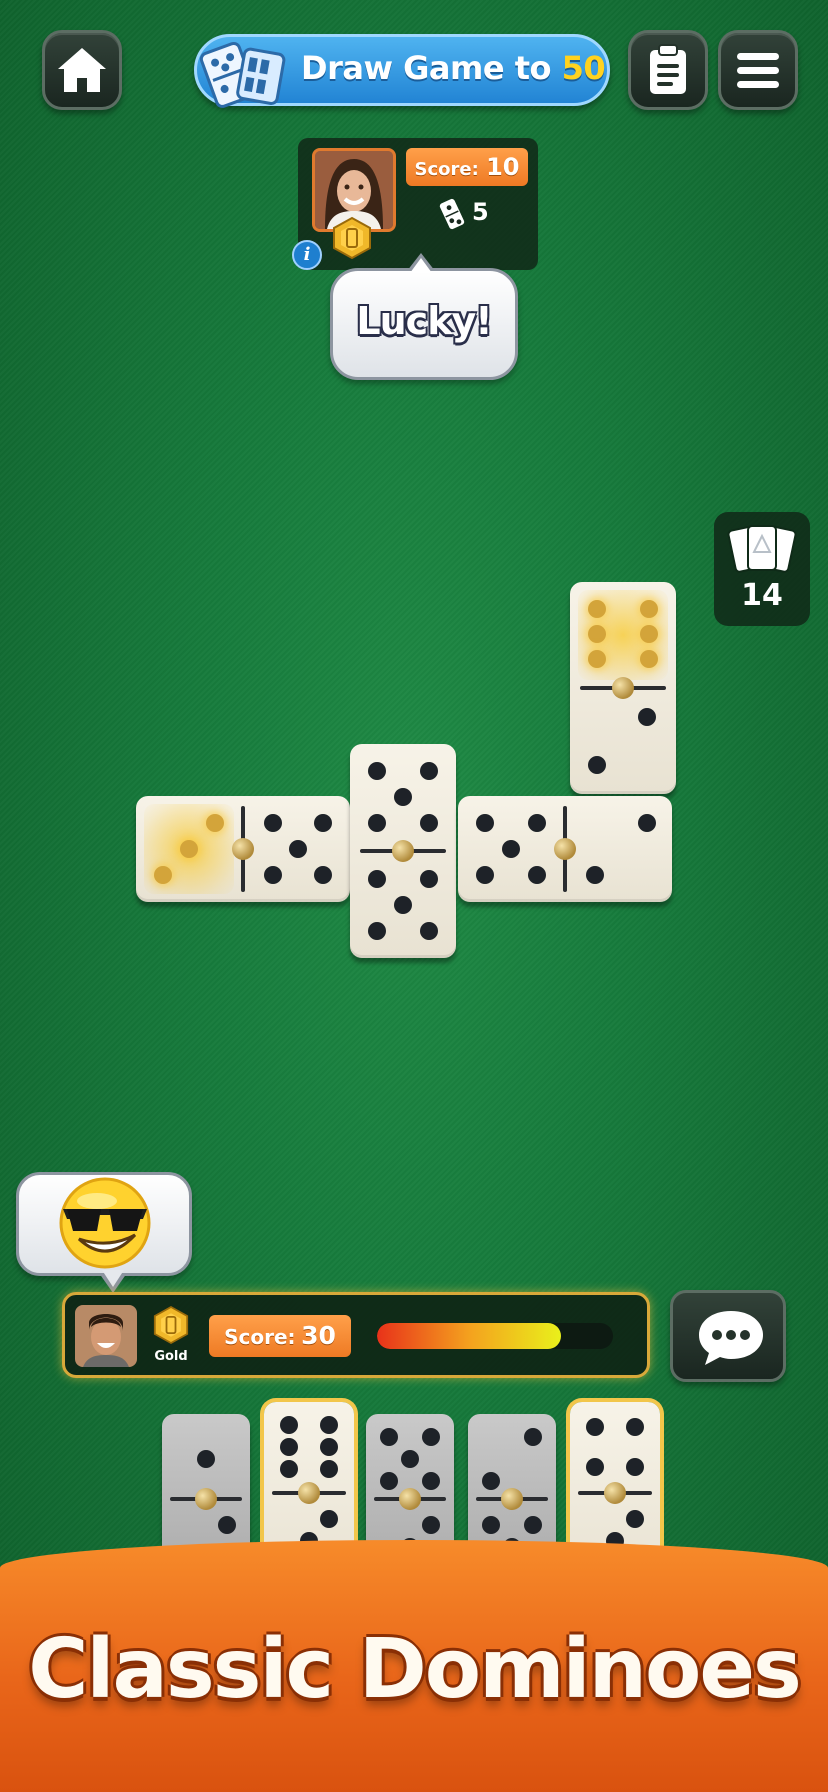 This screenshot has width=828, height=1792. I want to click on player-avatar, so click(106, 1336).